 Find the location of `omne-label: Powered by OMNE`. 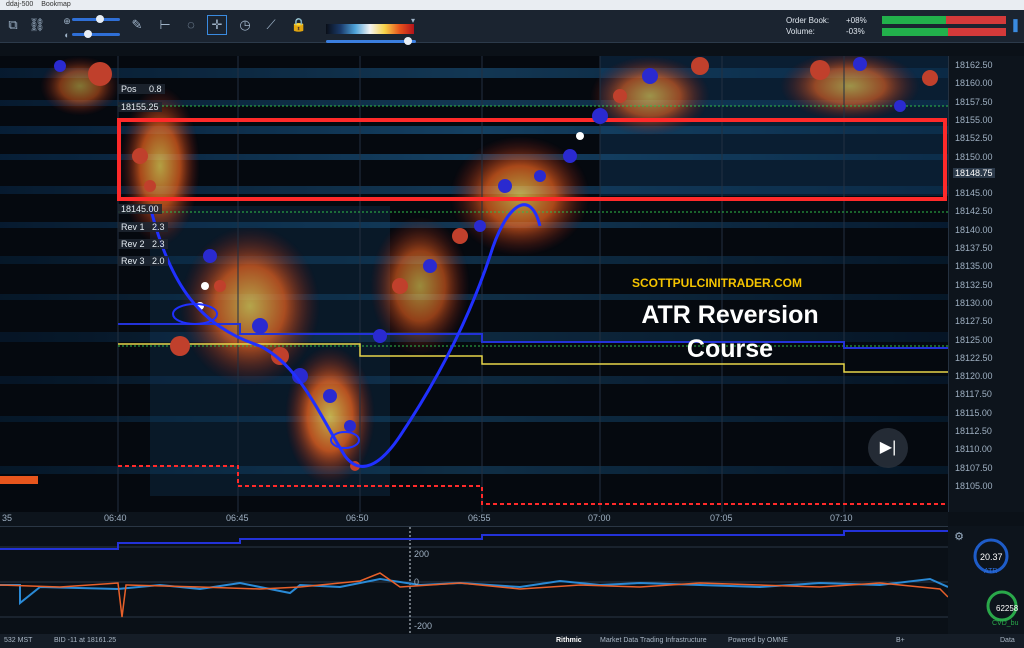

omne-label: Powered by OMNE is located at coordinates (758, 640).